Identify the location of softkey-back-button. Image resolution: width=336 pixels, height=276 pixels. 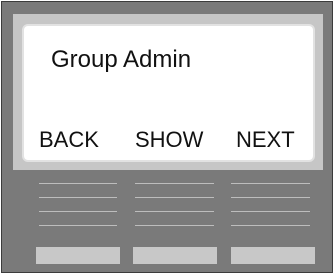
(78, 255).